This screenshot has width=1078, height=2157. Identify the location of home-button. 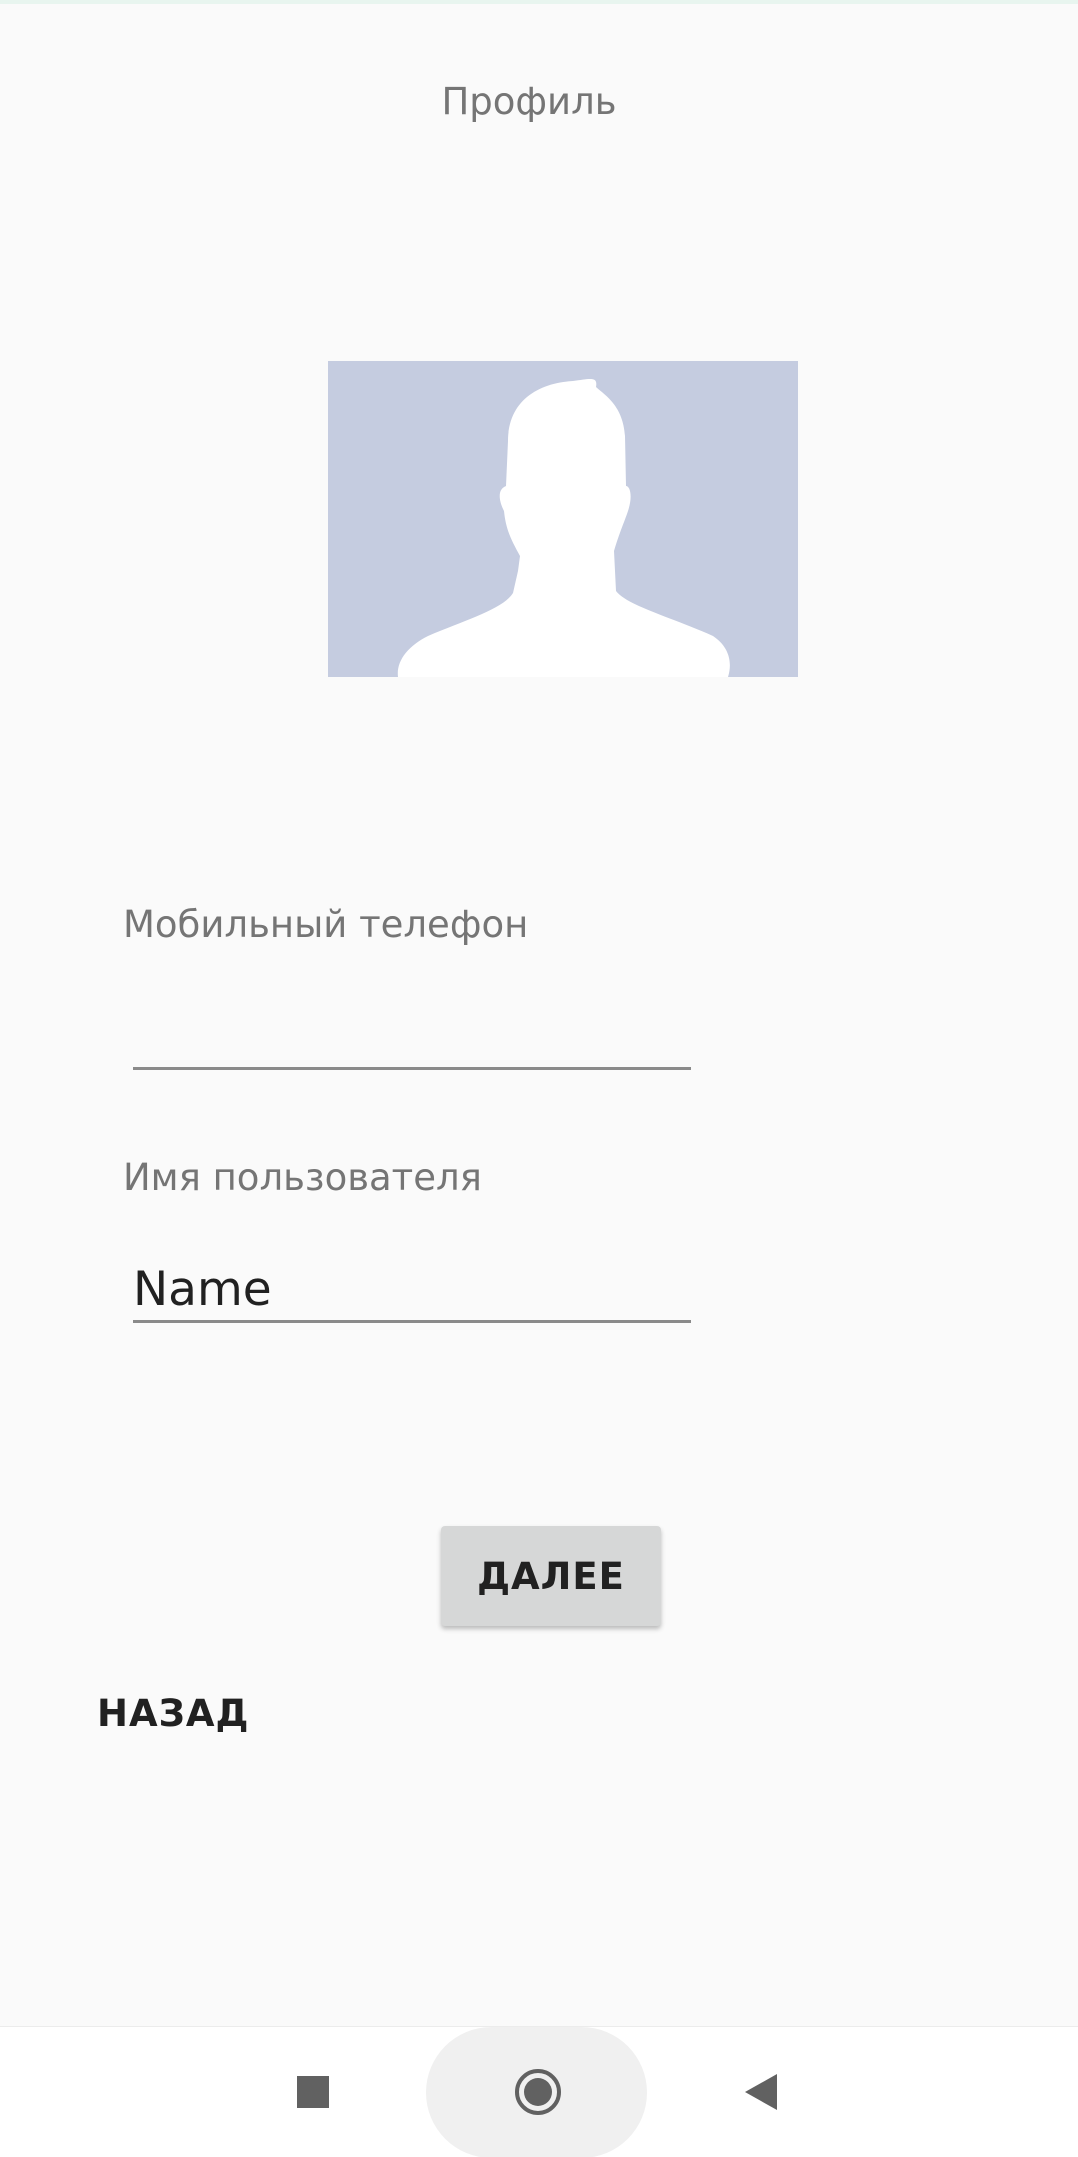
(538, 2092).